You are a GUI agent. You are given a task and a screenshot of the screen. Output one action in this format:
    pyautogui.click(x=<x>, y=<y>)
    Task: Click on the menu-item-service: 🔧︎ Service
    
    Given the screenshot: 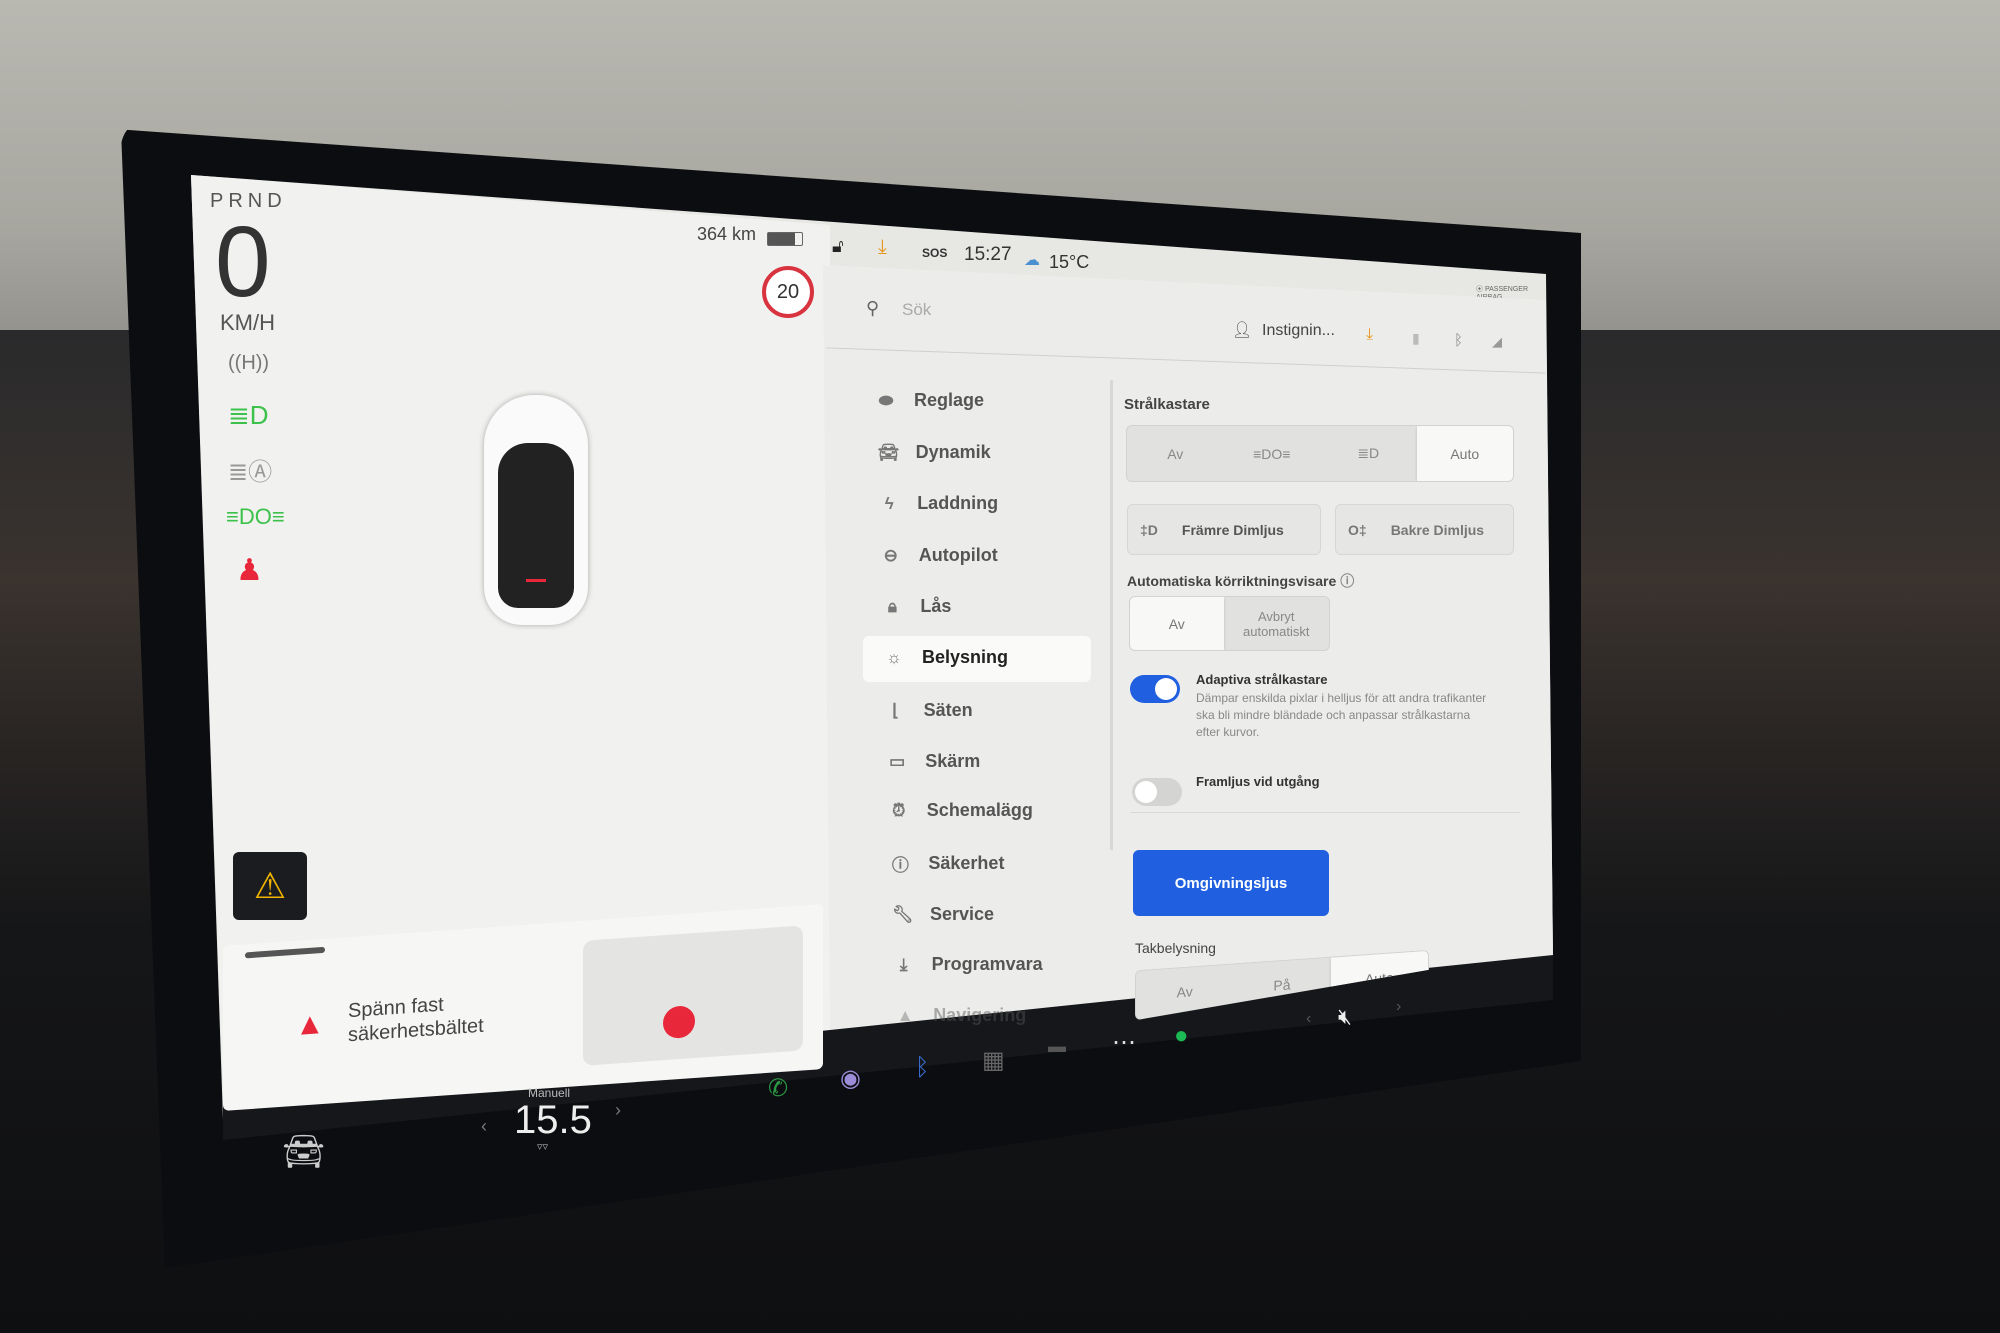 What is the action you would take?
    pyautogui.click(x=943, y=914)
    